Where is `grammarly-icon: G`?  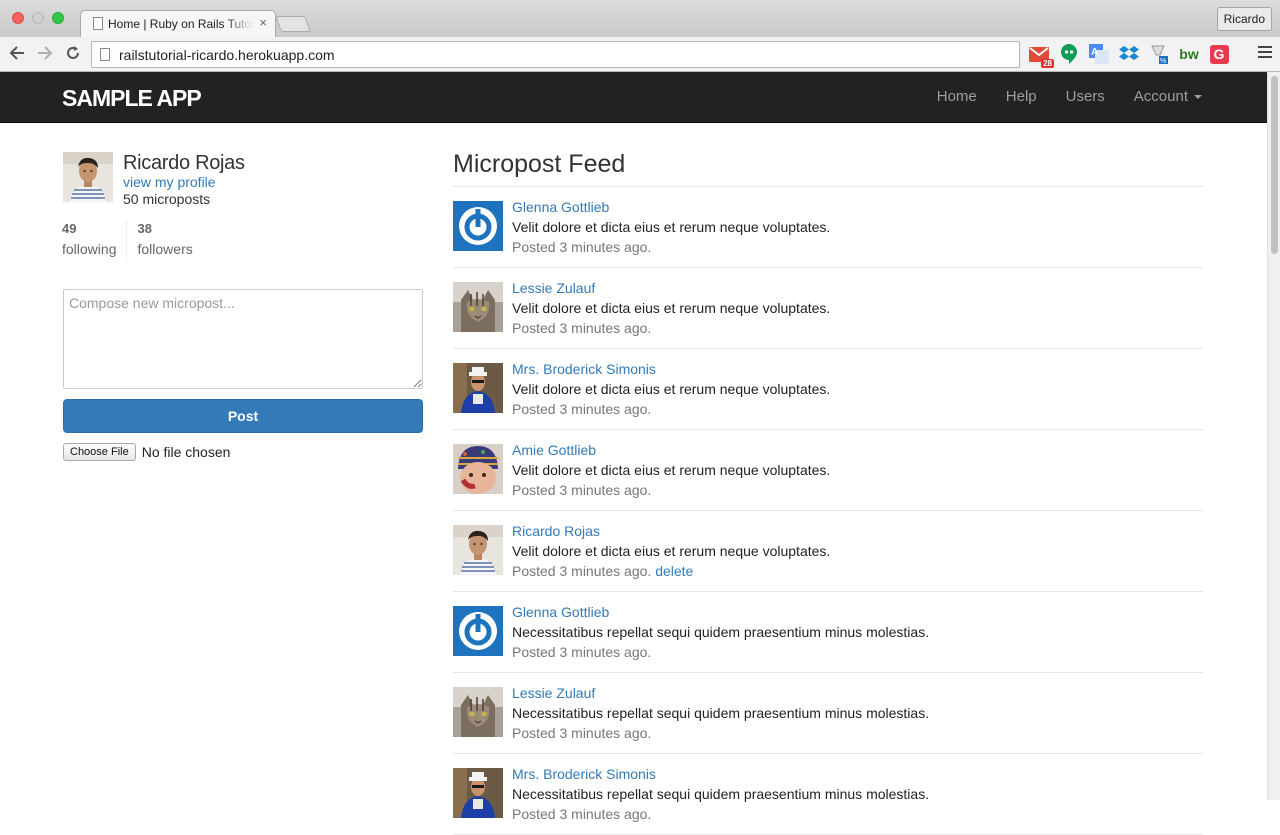
grammarly-icon: G is located at coordinates (1219, 54).